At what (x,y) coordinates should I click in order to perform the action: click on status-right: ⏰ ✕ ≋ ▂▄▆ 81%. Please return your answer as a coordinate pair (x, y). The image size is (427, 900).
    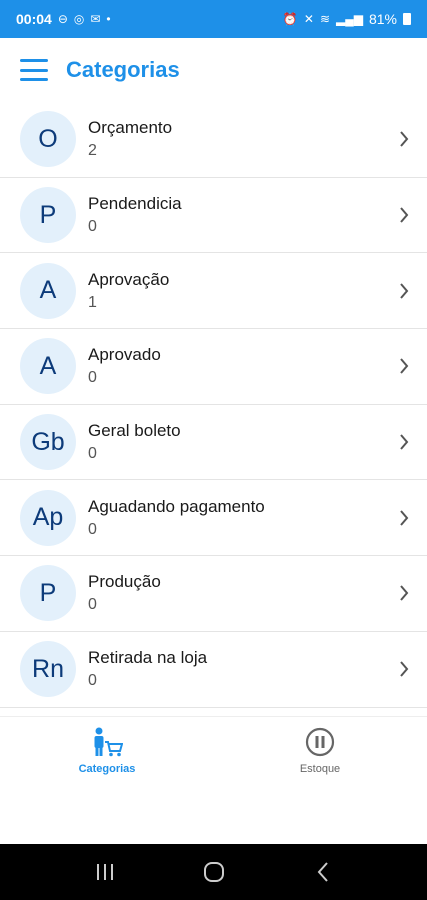
    Looking at the image, I should click on (347, 19).